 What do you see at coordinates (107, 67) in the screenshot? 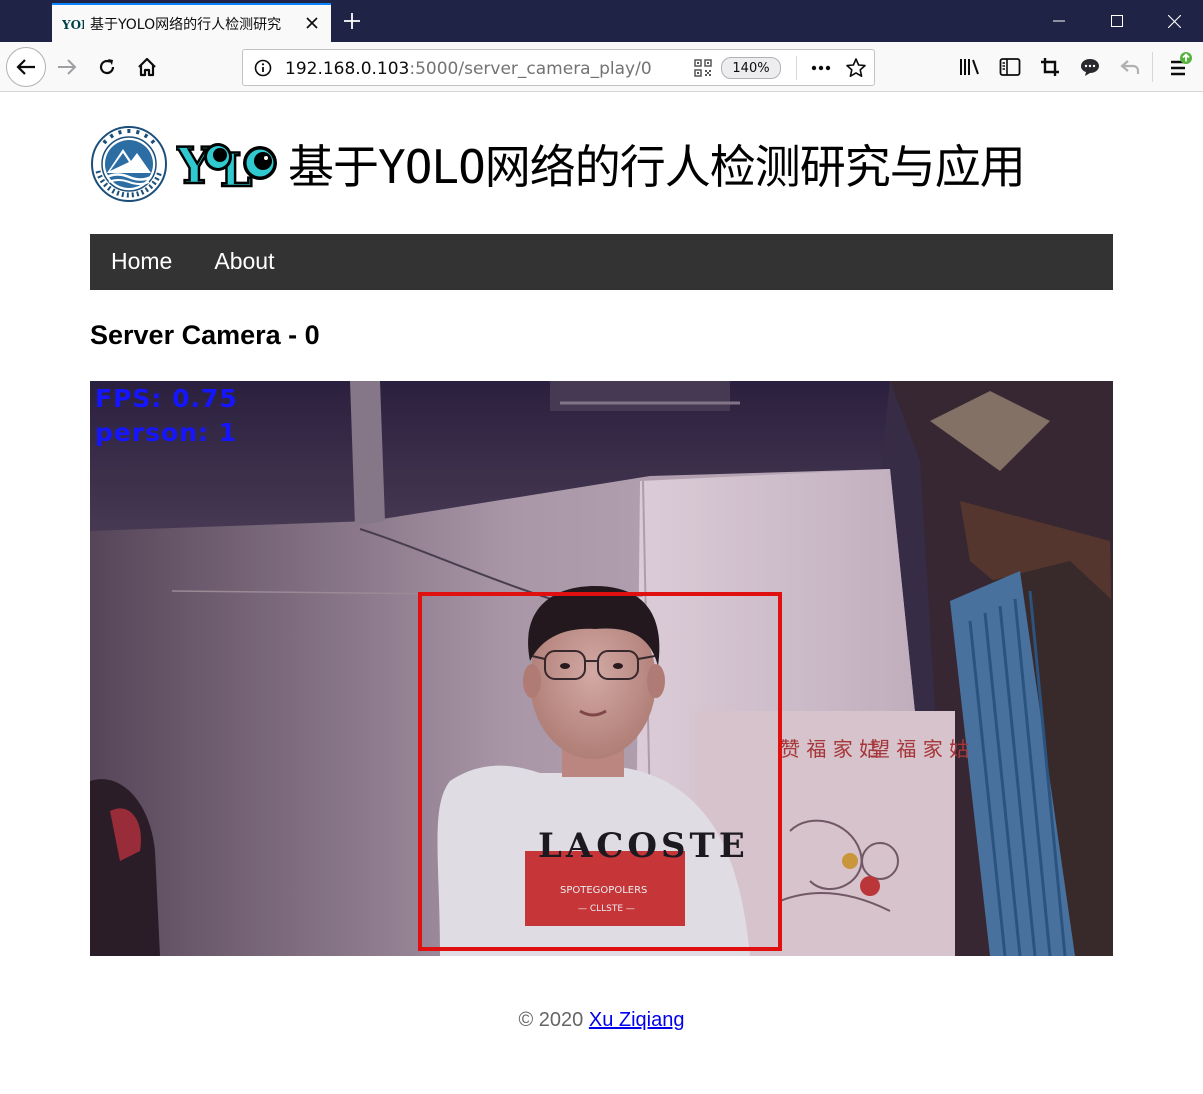
I see `reload-icon` at bounding box center [107, 67].